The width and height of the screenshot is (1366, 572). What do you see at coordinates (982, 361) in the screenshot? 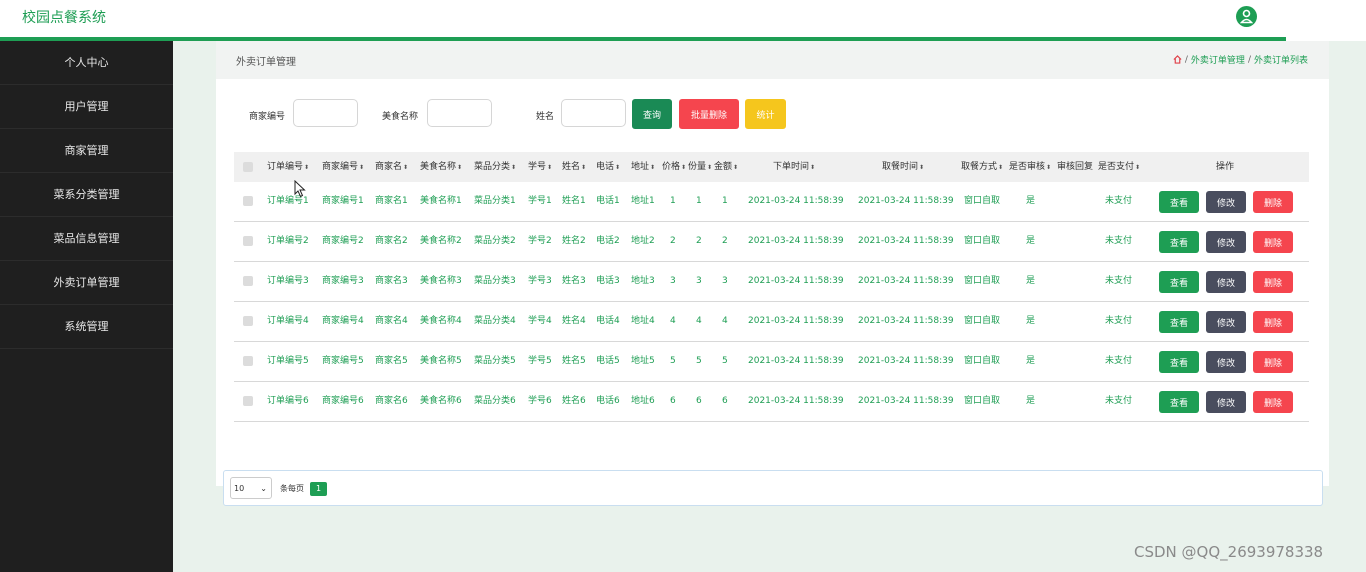
I see `table-cell: 窗口自取` at bounding box center [982, 361].